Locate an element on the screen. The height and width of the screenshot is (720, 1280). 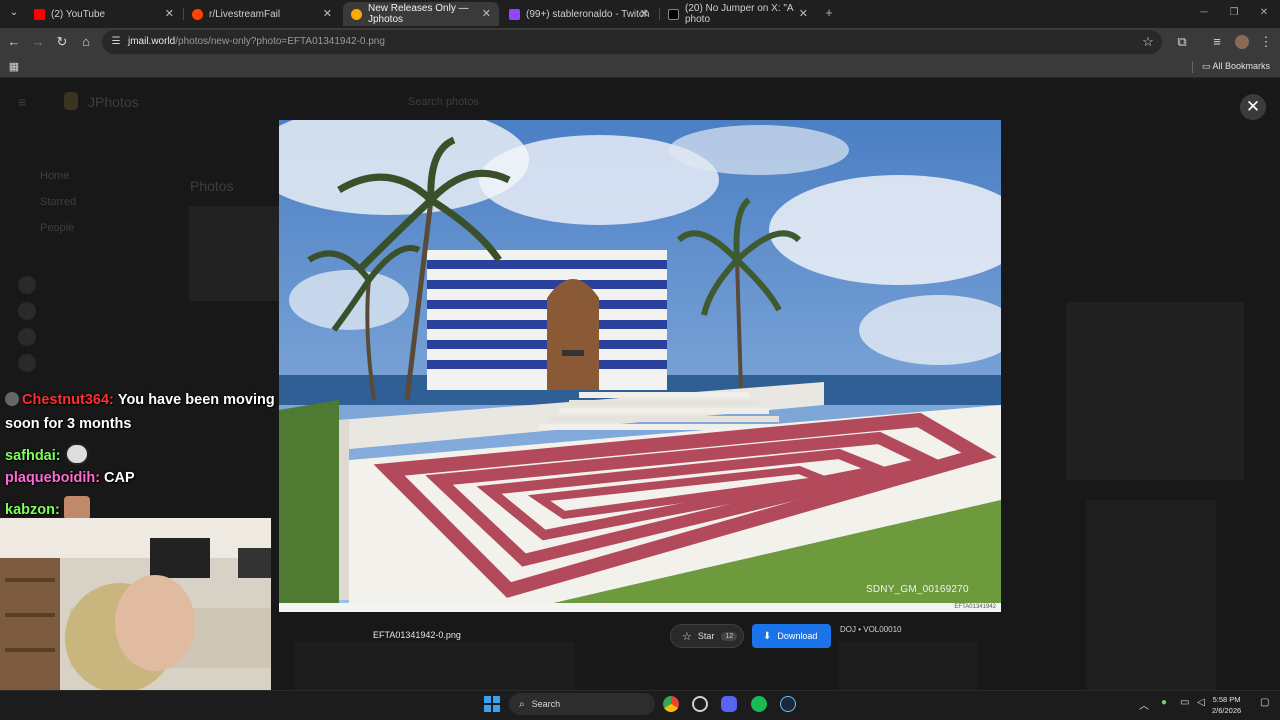
photo-filename: EFTA01341942-0.png is located at coordinates (417, 635).